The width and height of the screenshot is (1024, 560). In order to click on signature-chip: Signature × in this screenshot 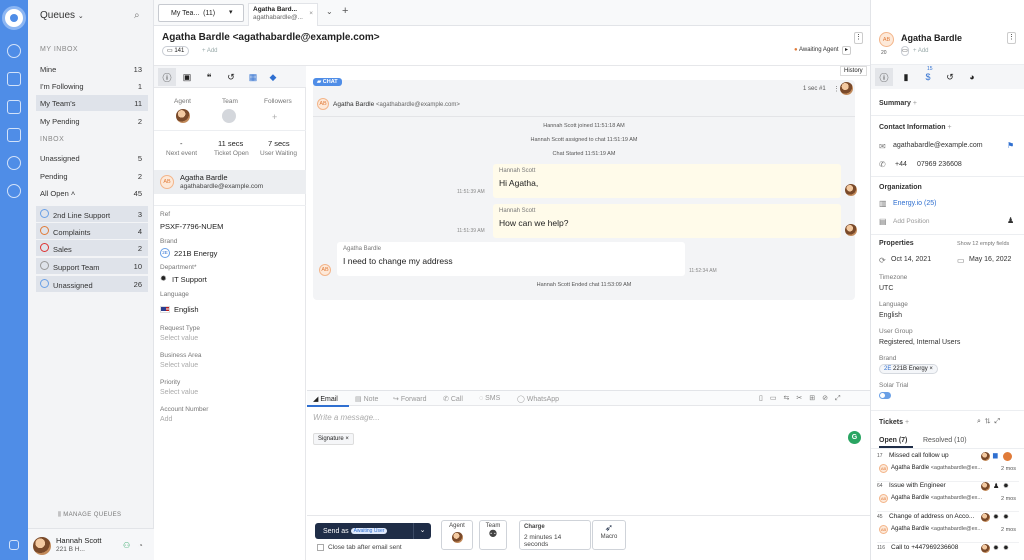, I will do `click(333, 439)`.